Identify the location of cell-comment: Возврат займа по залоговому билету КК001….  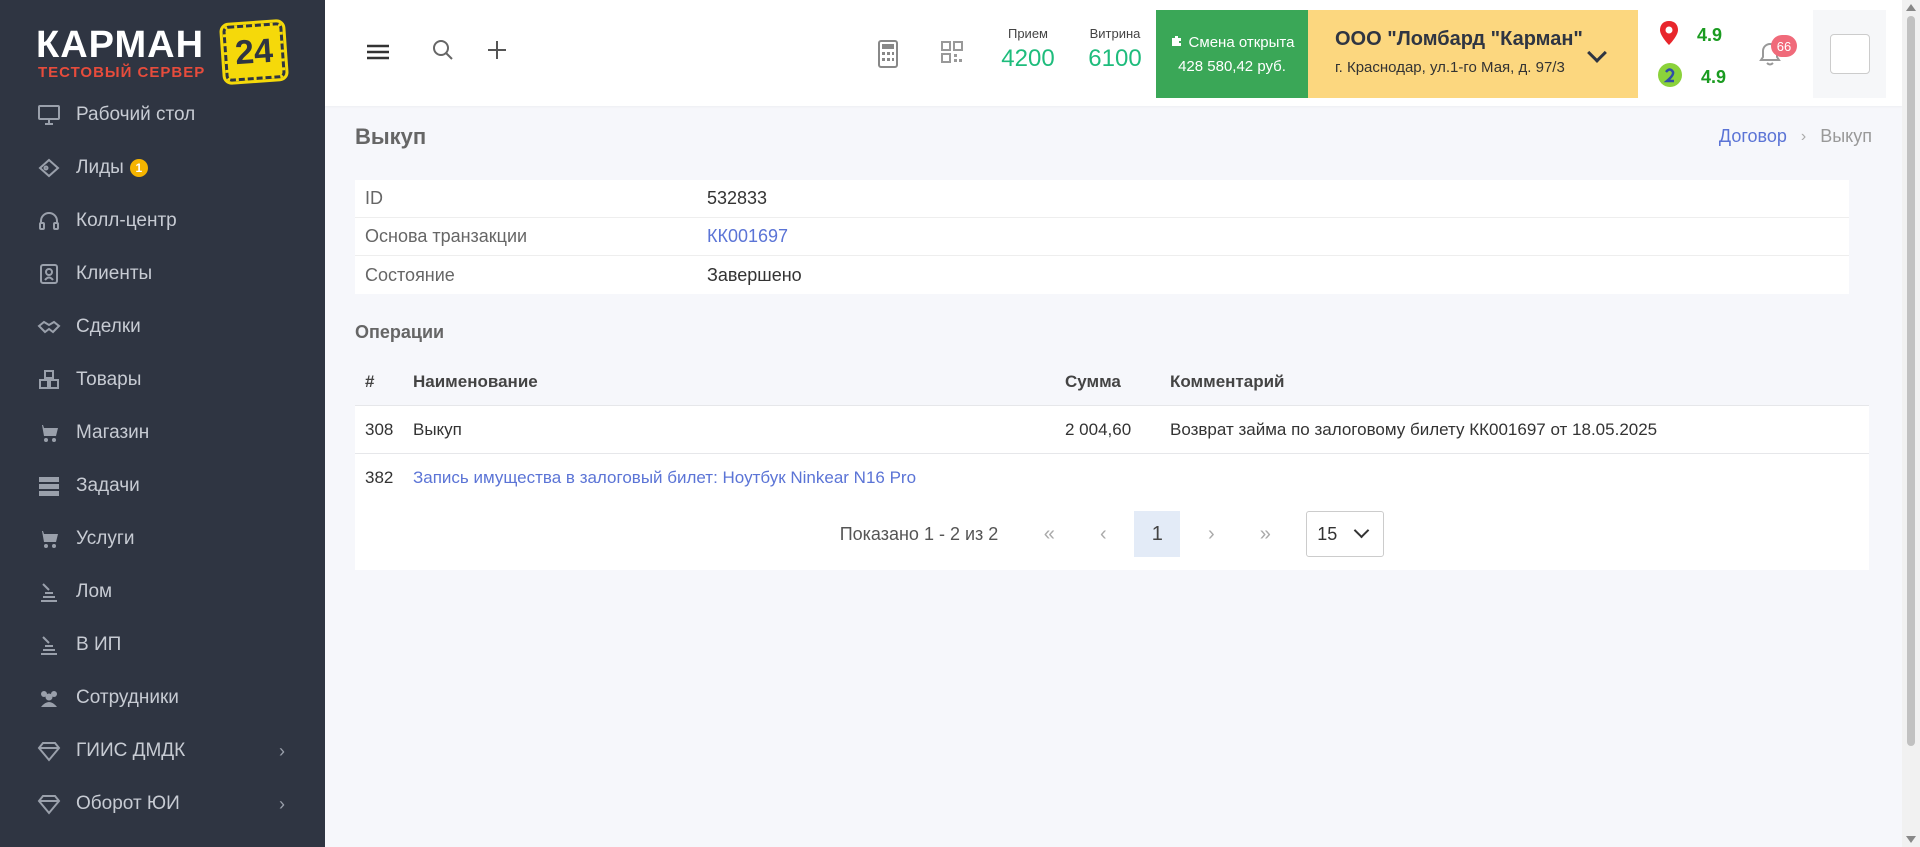
(1414, 429).